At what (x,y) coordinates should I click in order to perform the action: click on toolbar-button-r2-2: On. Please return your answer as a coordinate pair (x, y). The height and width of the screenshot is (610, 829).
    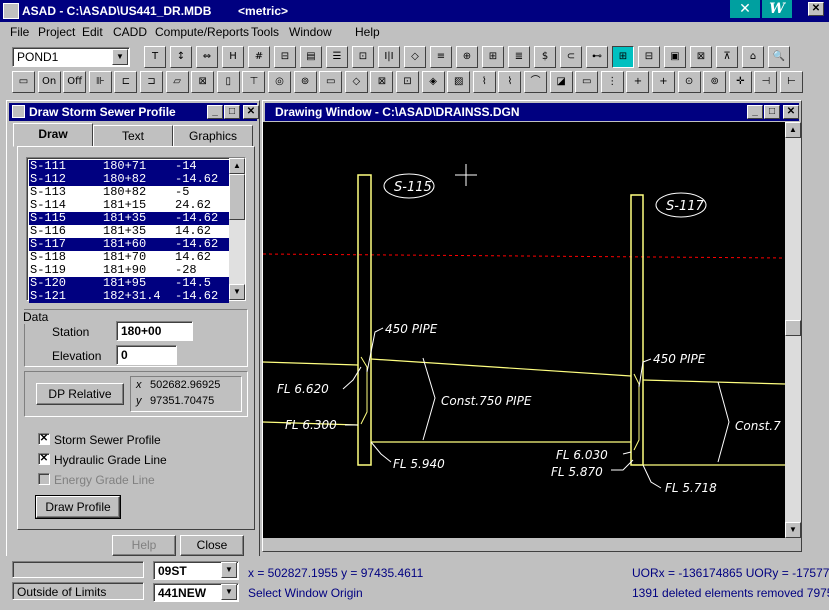
    Looking at the image, I should click on (49, 82).